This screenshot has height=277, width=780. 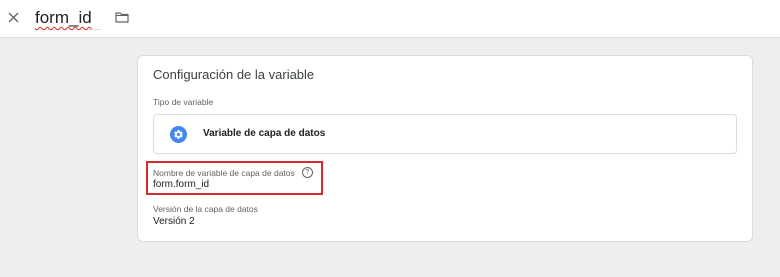 I want to click on data-layer-version-label: Versión de la capa de datos, so click(x=205, y=209).